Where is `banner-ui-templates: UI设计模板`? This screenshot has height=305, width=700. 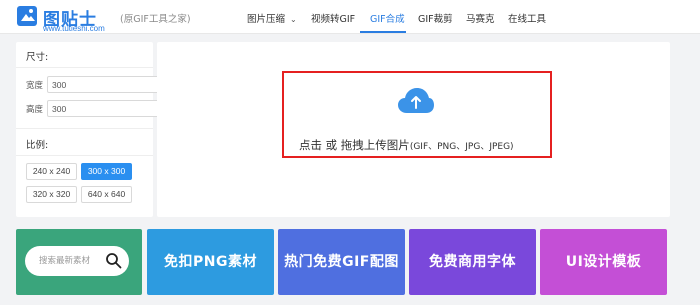
banner-ui-templates: UI设计模板 is located at coordinates (603, 262).